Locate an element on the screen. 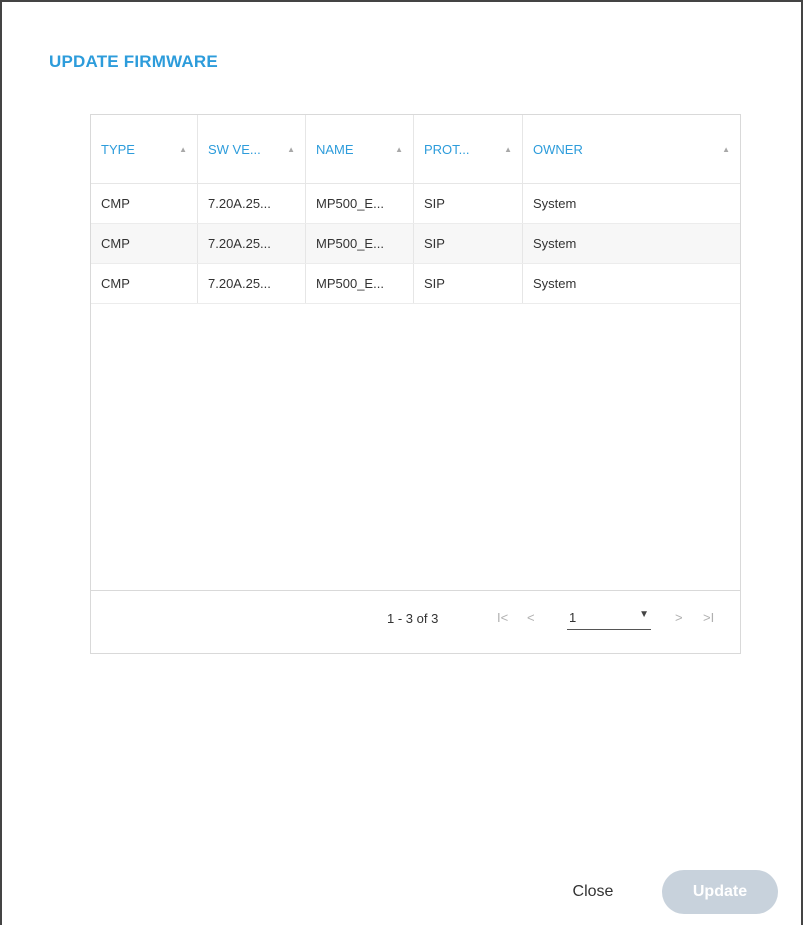 The height and width of the screenshot is (925, 805). pagination-range: 1 - 3 of 3 is located at coordinates (413, 618).